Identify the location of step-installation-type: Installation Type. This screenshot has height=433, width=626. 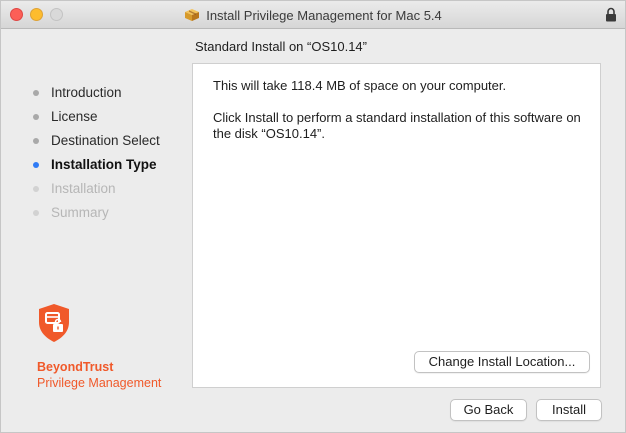
(95, 165).